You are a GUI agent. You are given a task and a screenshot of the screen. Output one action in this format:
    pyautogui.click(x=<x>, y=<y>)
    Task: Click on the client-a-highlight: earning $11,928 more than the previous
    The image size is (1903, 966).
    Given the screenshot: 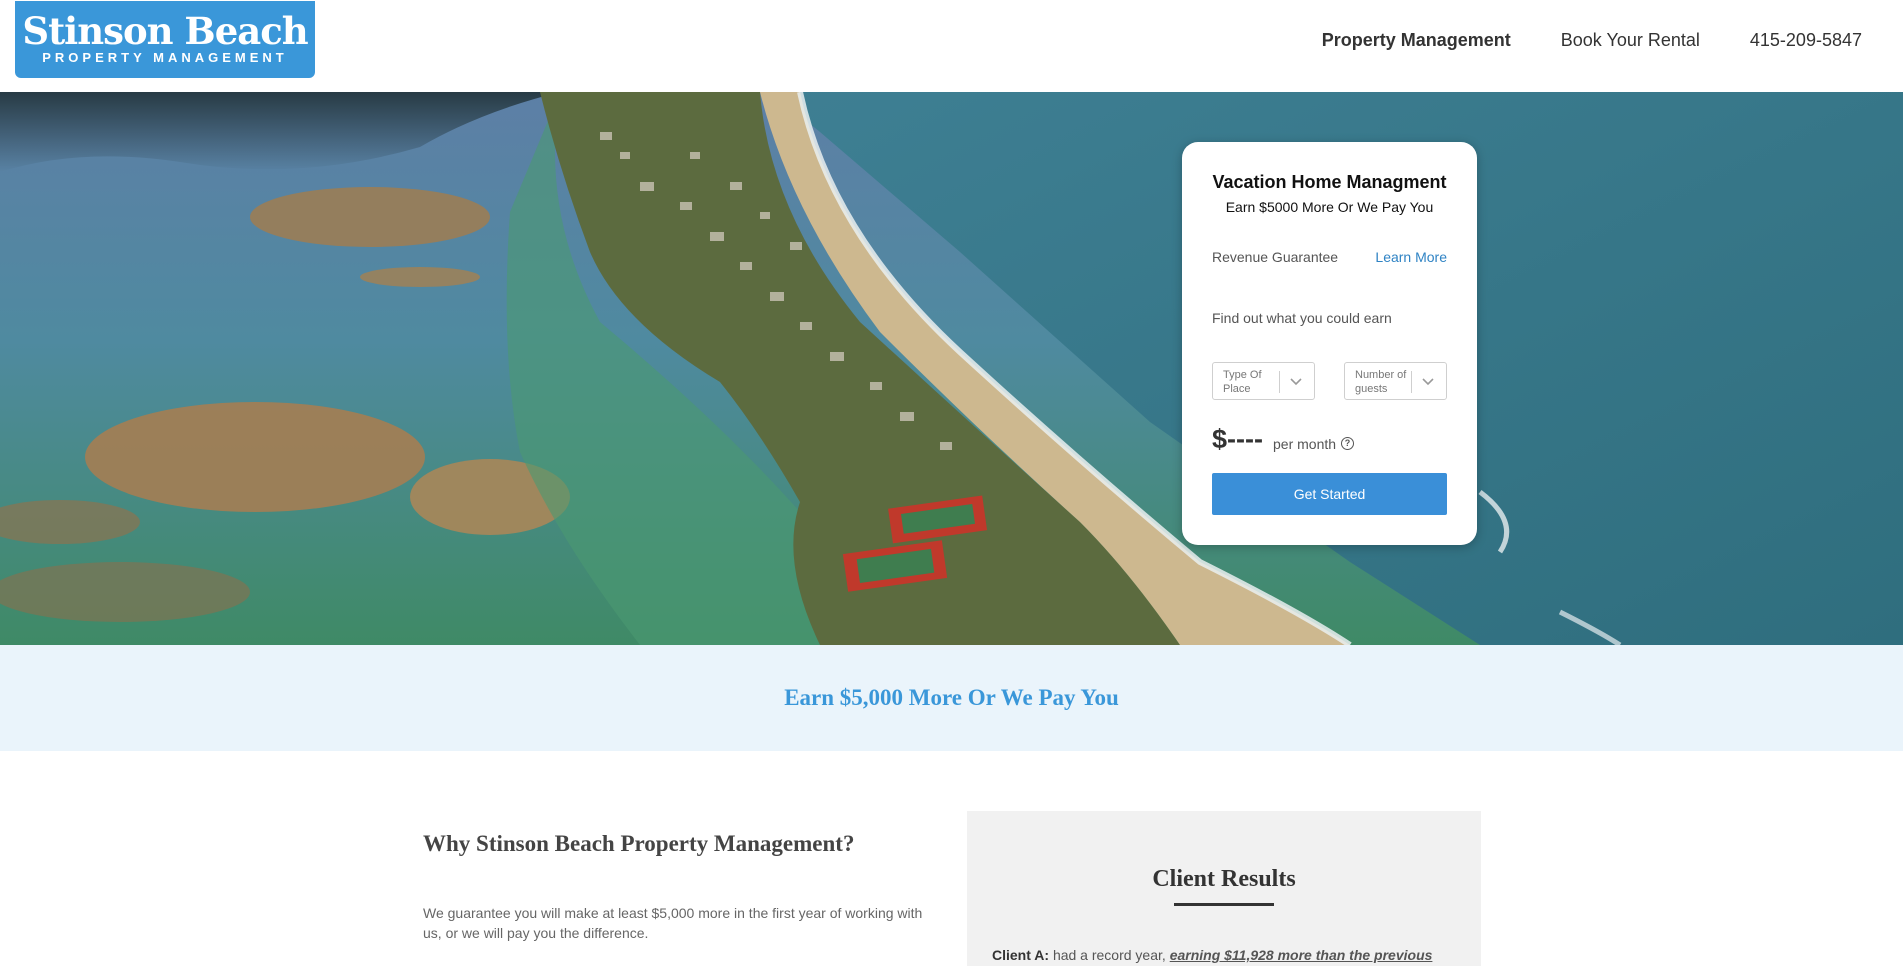 What is the action you would take?
    pyautogui.click(x=1301, y=955)
    